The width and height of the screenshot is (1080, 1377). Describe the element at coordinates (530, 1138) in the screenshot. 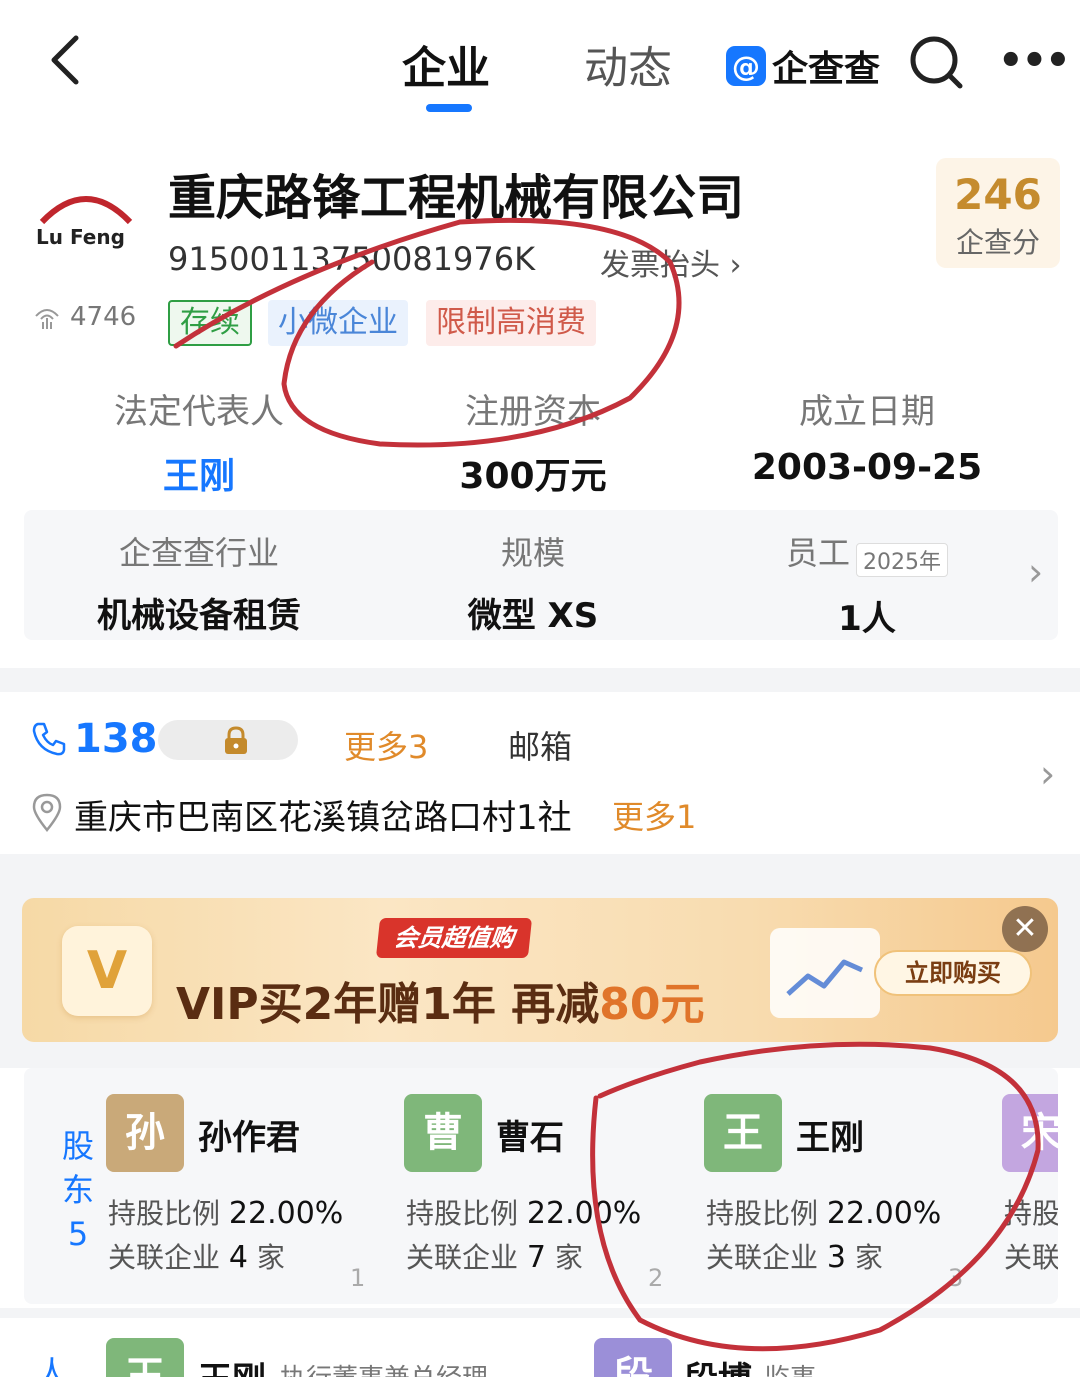

I see `shareholder-name: 曹石` at that location.